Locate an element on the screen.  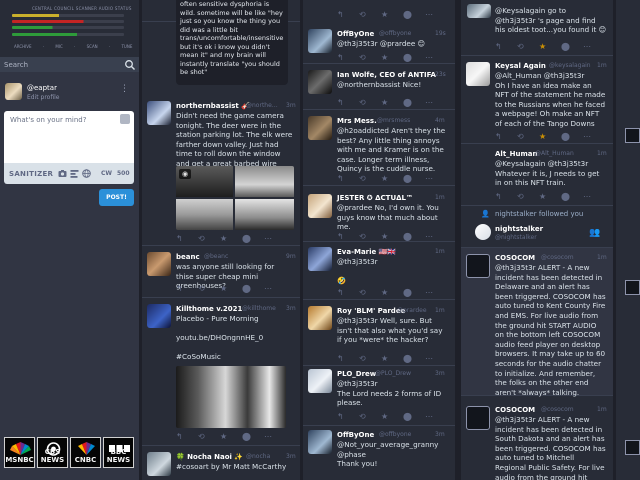
compose-textarea is located at coordinates (69, 137).